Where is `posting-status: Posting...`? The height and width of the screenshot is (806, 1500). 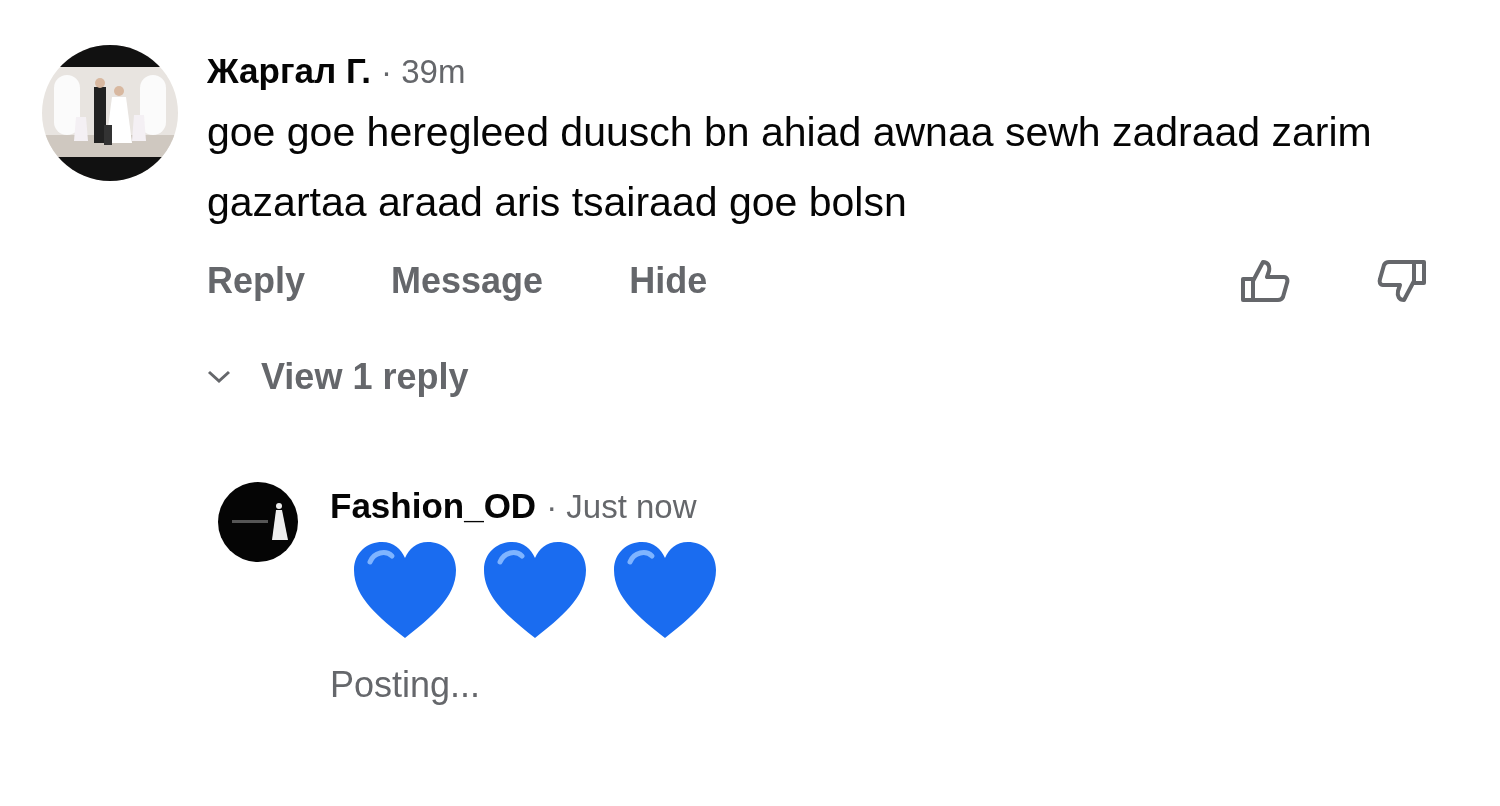 posting-status: Posting... is located at coordinates (406, 685).